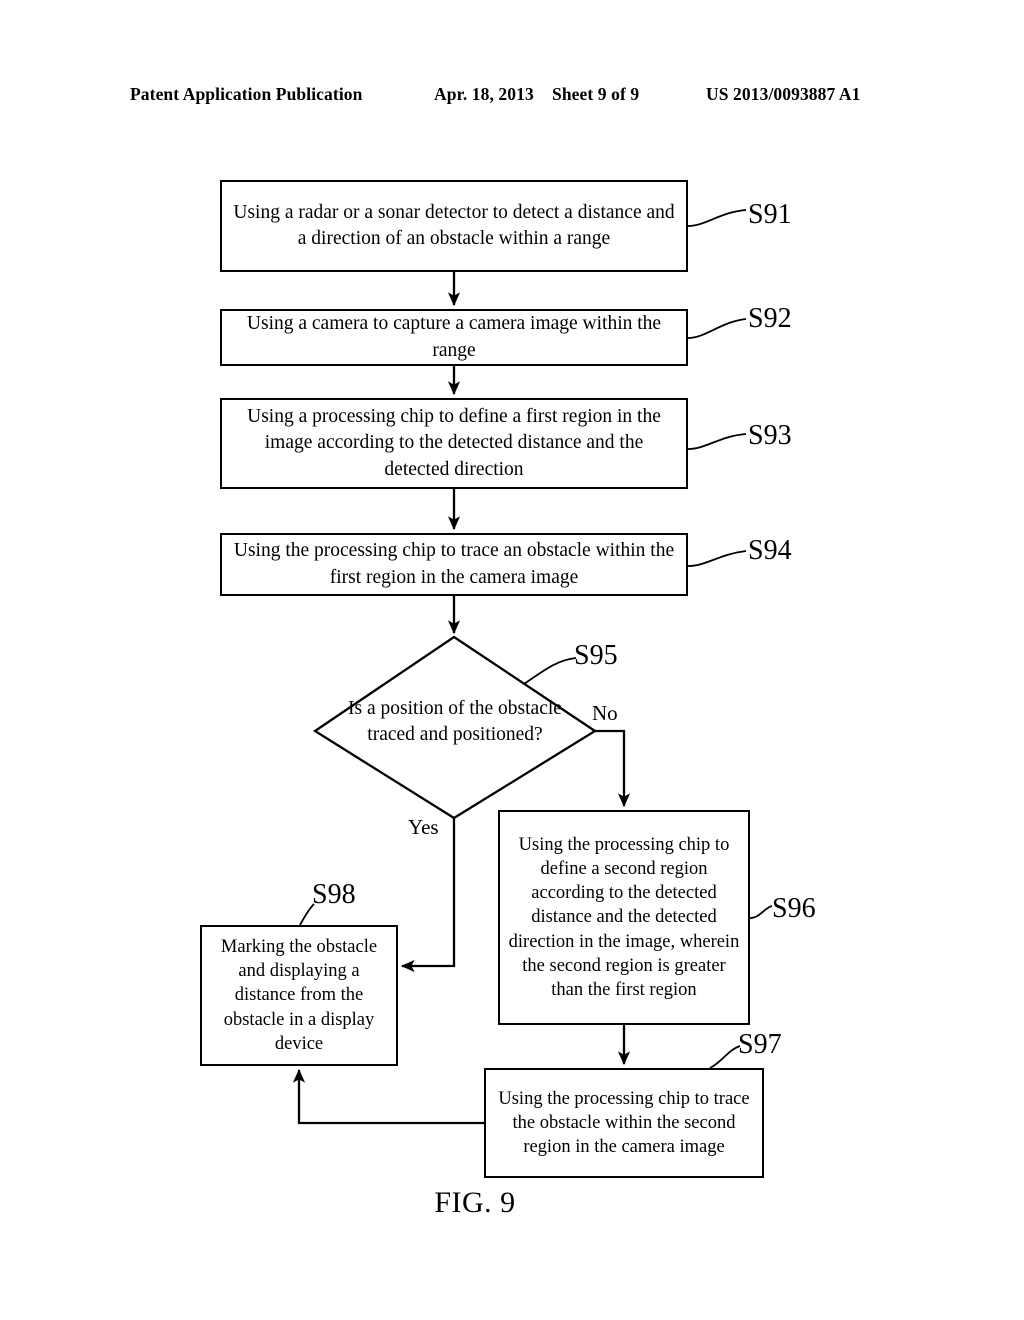  I want to click on step-ref-s95: S95, so click(596, 655).